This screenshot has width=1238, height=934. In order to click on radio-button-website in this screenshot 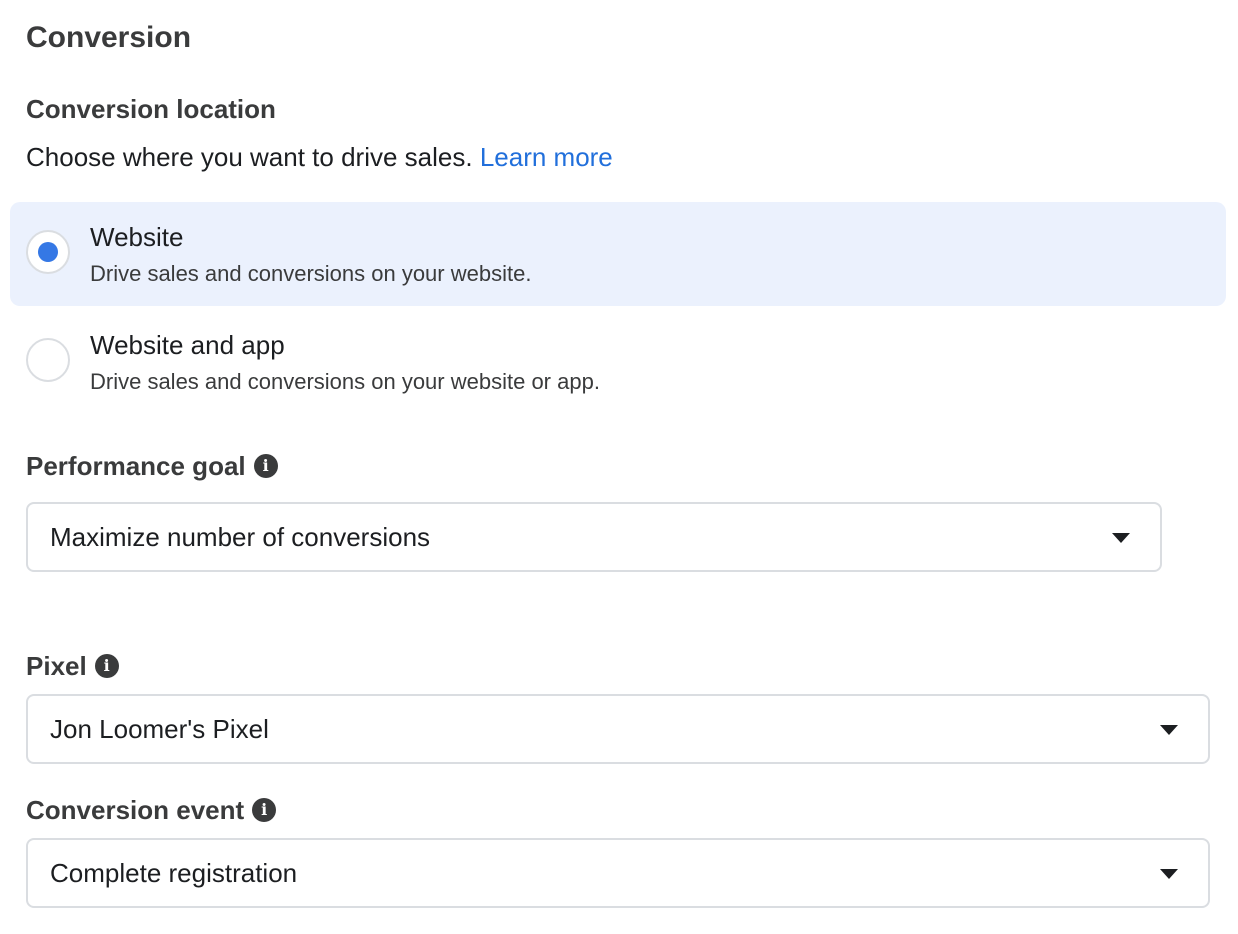, I will do `click(48, 252)`.